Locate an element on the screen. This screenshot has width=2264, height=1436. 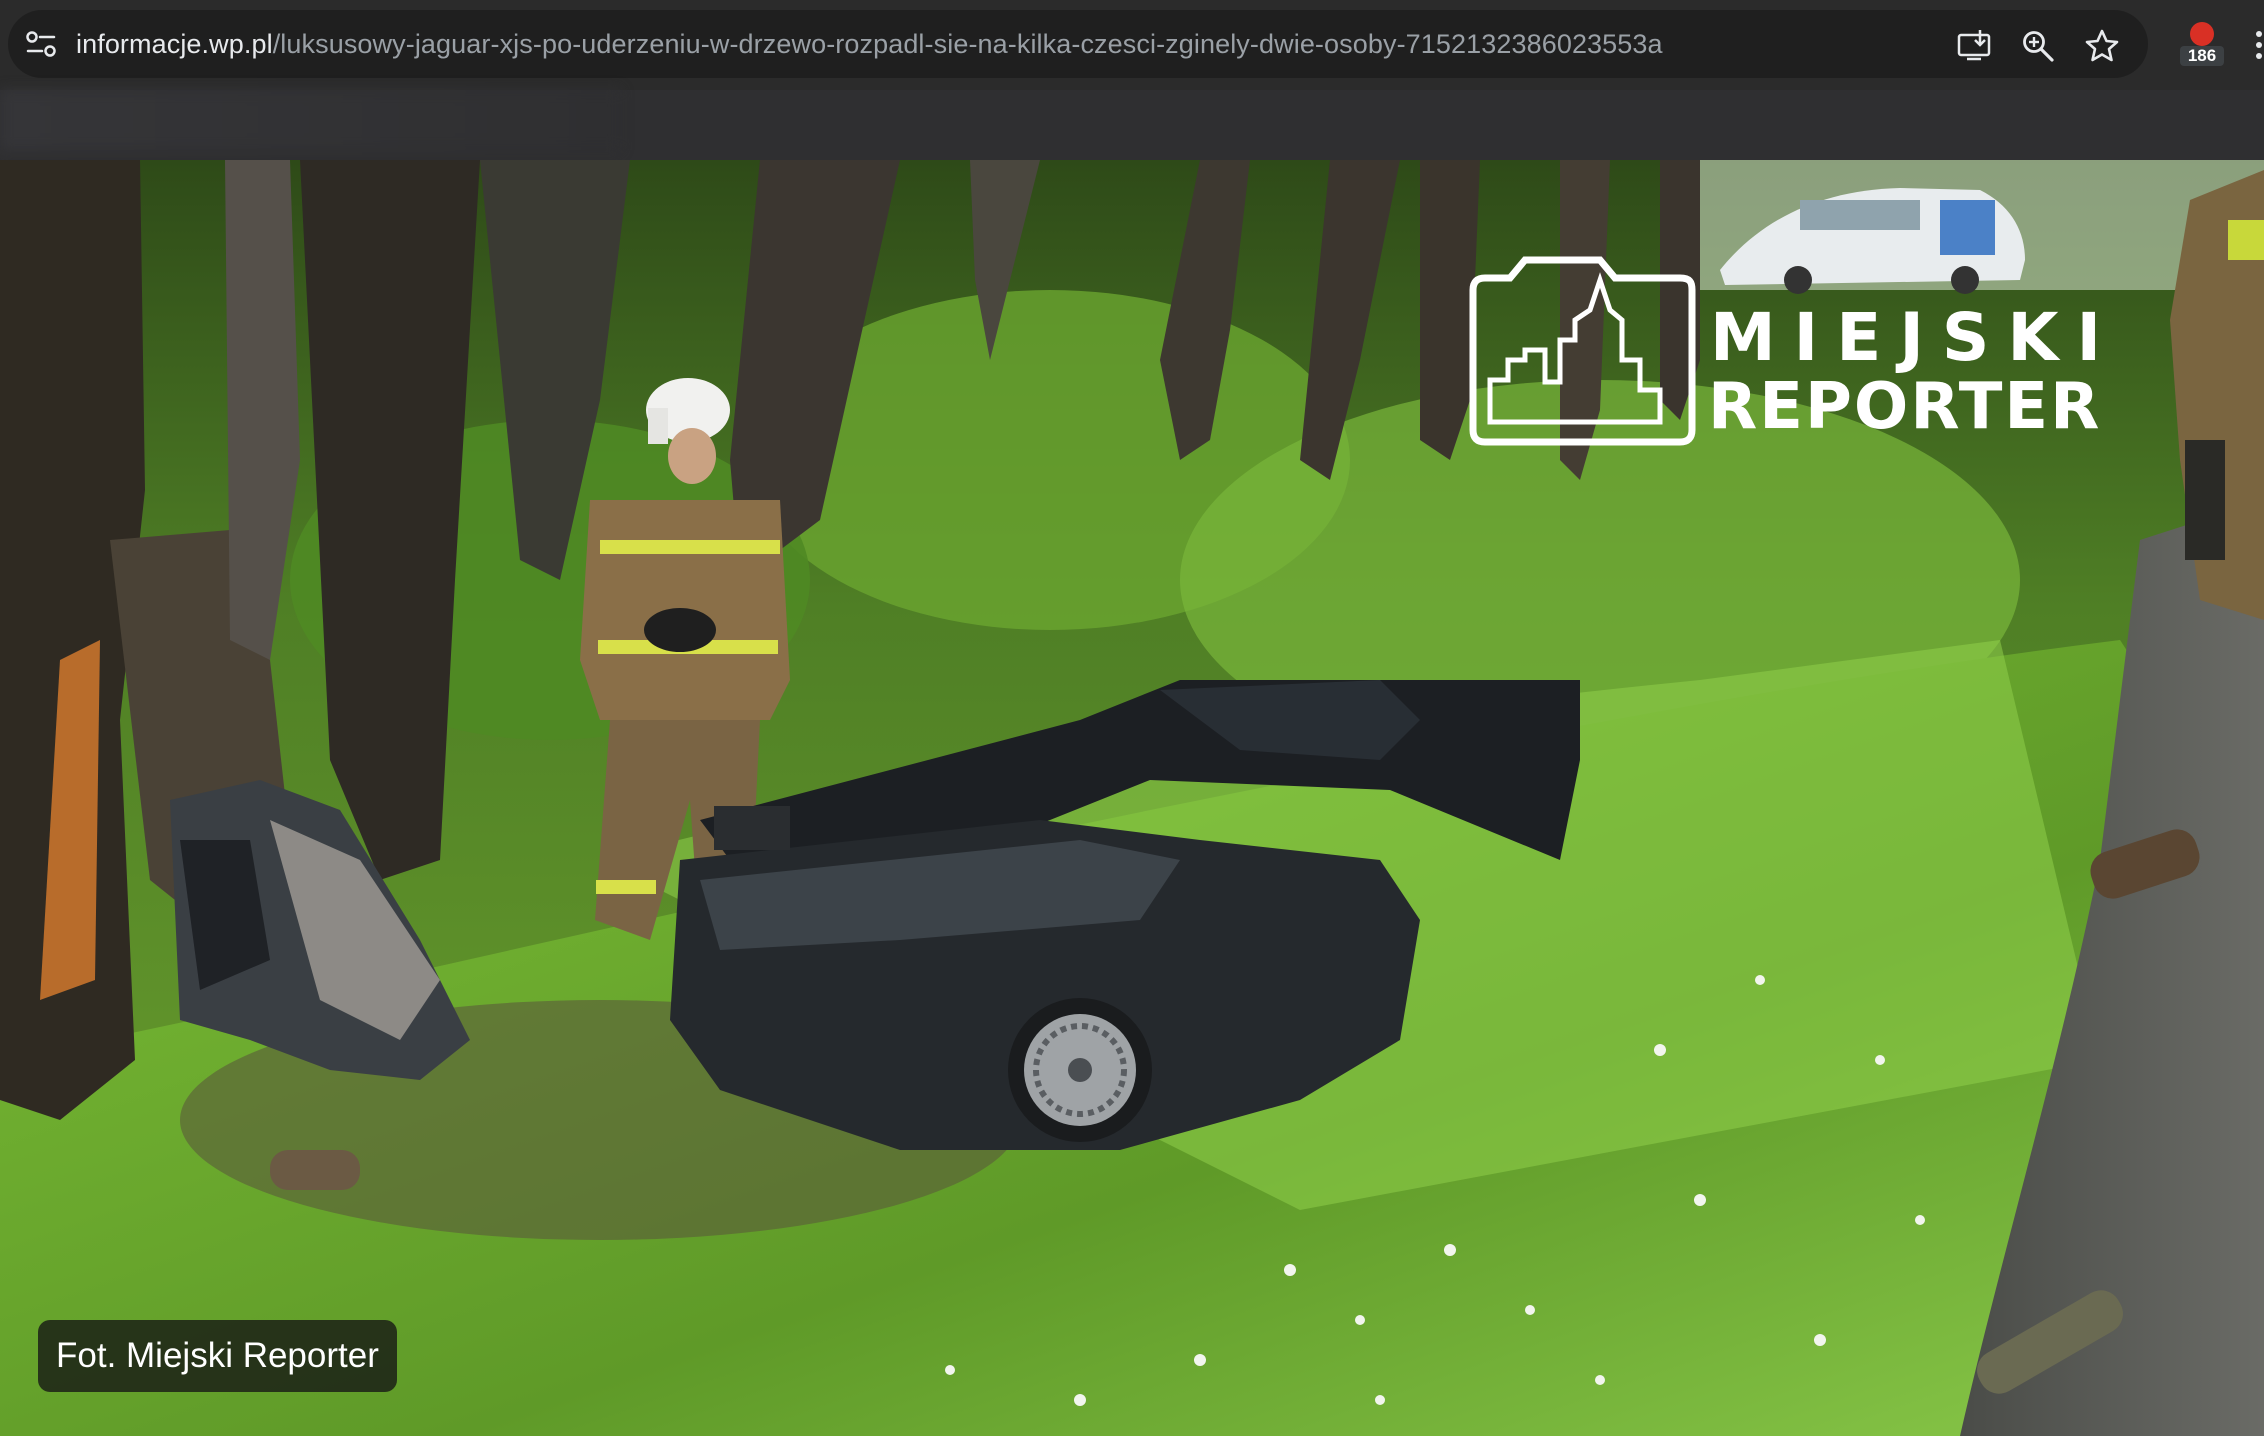
stump is located at coordinates (315, 1170).